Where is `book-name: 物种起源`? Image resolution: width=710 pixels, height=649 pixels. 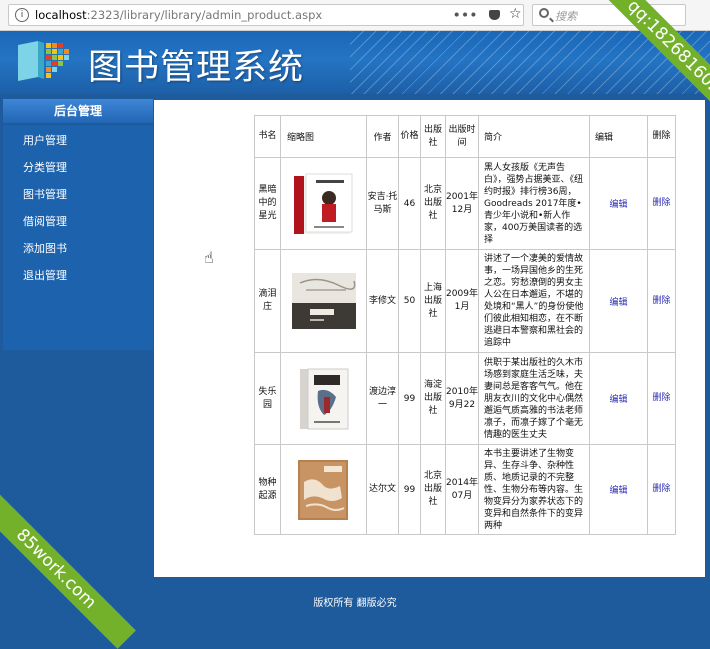 book-name: 物种起源 is located at coordinates (267, 489).